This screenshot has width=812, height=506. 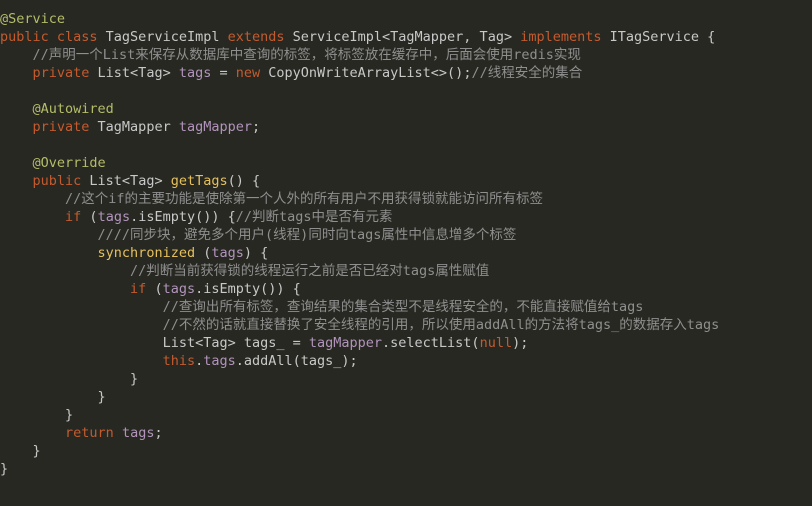 What do you see at coordinates (359, 109) in the screenshot?
I see `code-line: @Autowired` at bounding box center [359, 109].